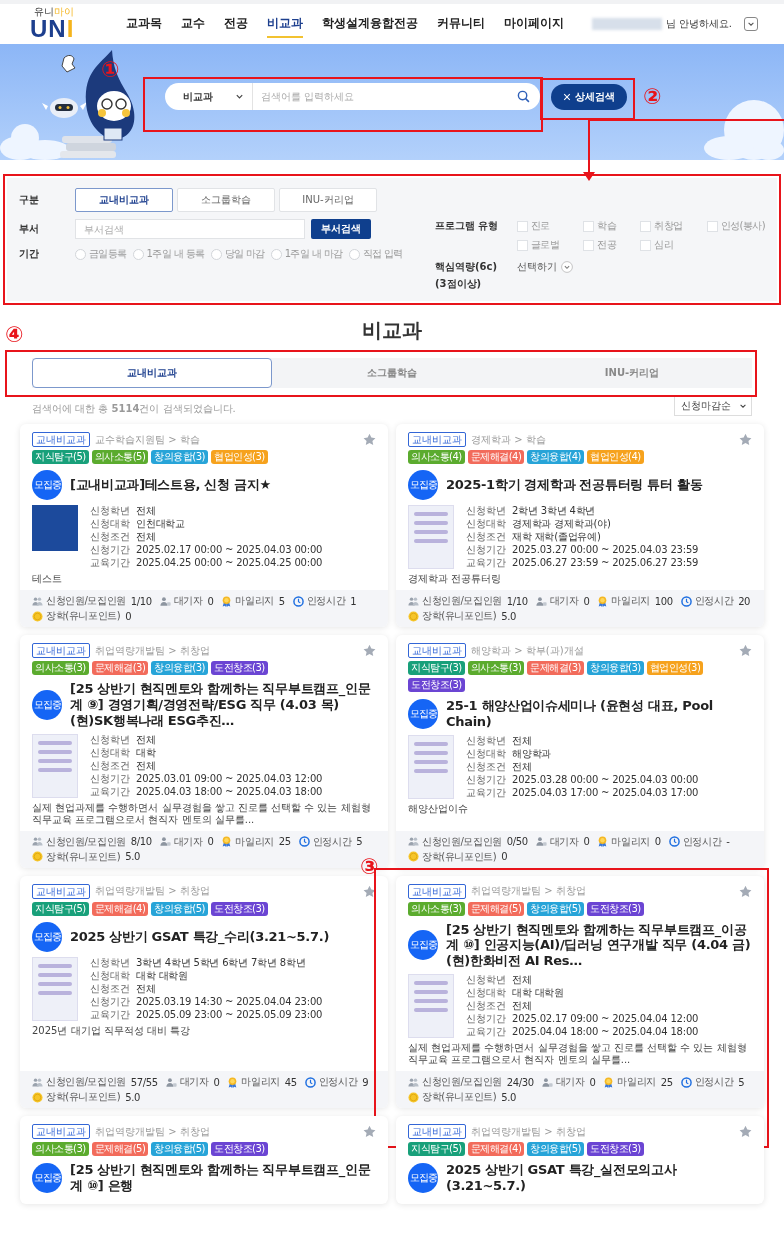  I want to click on nav-link: 마이페이지, so click(534, 24).